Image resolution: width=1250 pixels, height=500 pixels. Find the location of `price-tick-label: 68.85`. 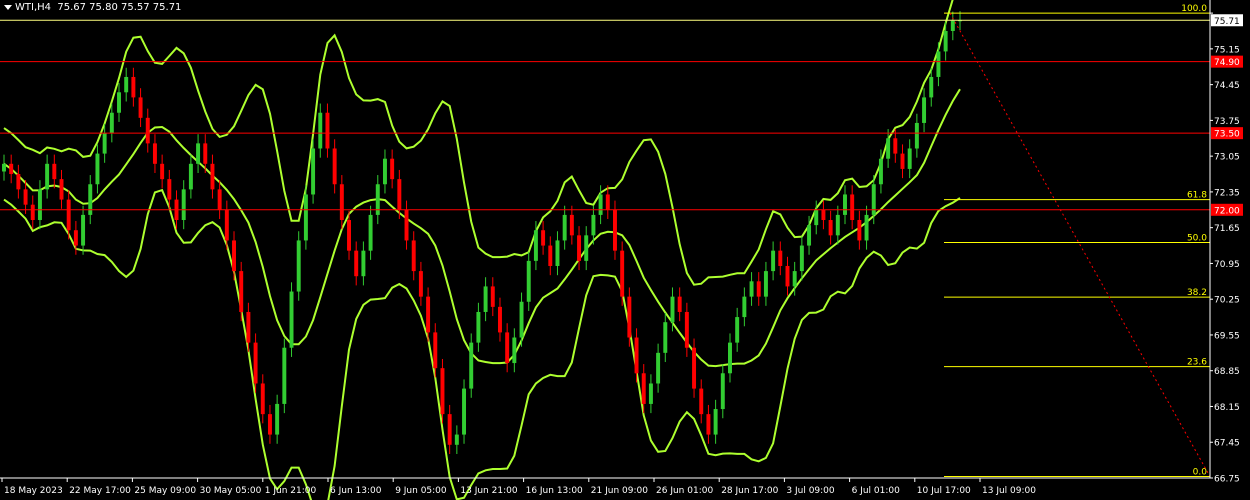

price-tick-label: 68.85 is located at coordinates (1227, 372).